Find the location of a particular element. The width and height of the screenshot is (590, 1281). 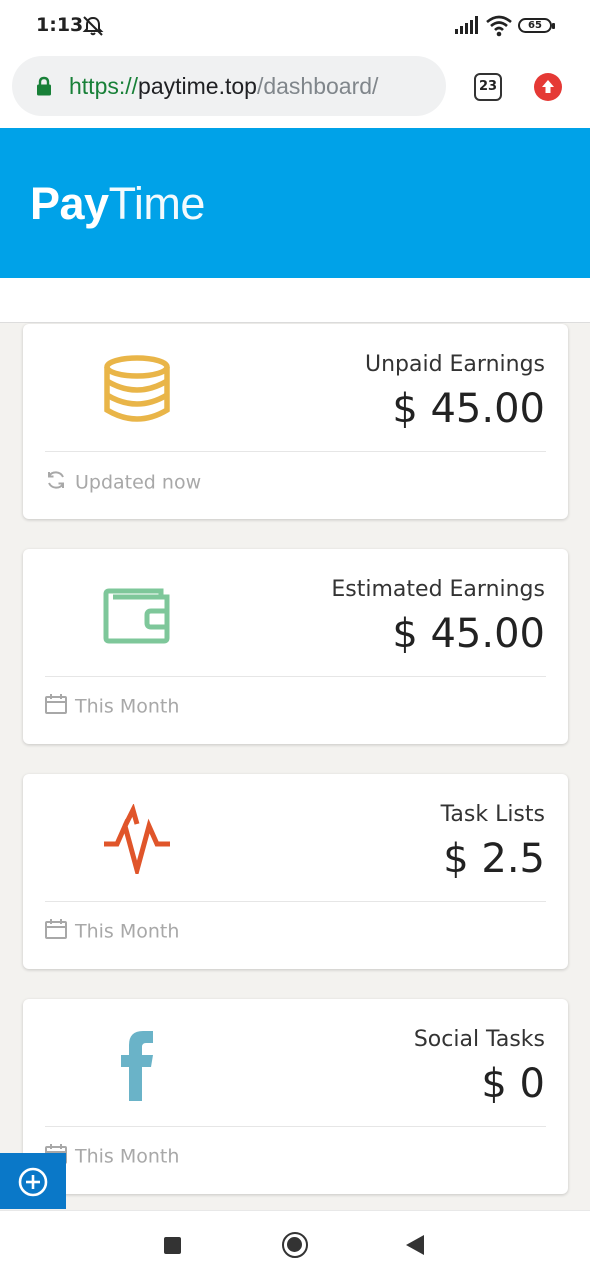

status-time: 1:13 is located at coordinates (60, 25).